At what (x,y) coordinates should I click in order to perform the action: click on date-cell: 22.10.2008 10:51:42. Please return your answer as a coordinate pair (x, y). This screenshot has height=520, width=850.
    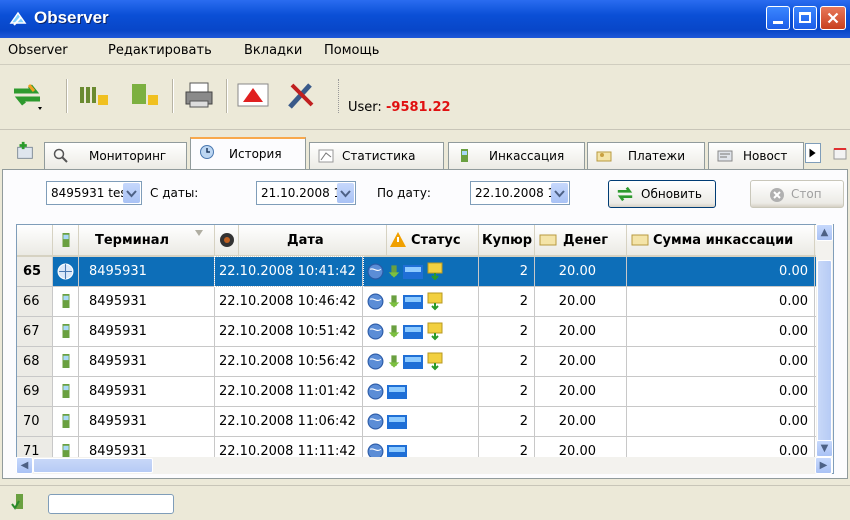
    Looking at the image, I should click on (289, 331).